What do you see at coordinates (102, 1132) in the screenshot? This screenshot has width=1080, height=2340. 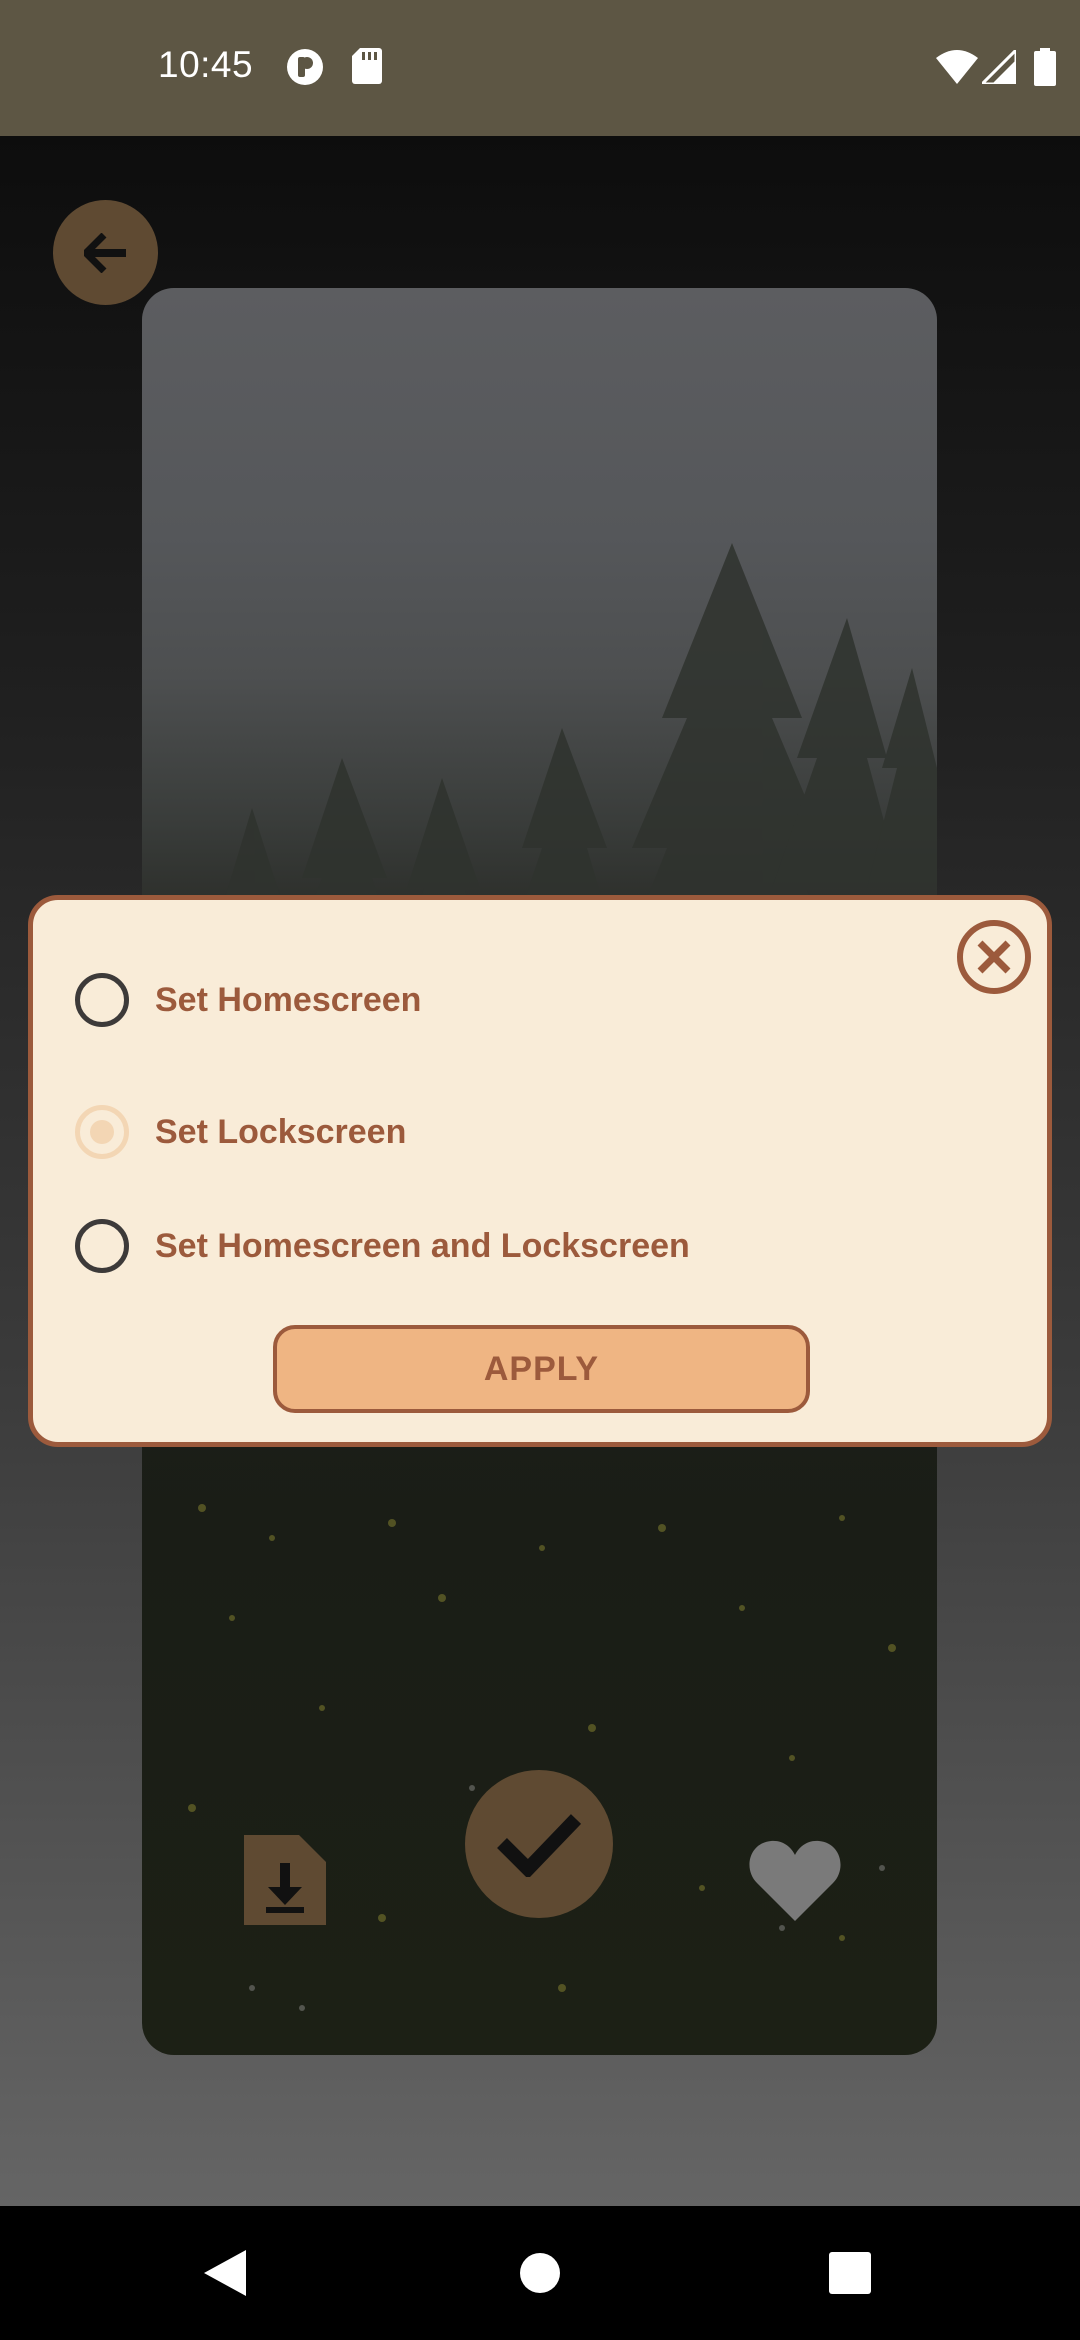 I see `radio-set-lockscreen` at bounding box center [102, 1132].